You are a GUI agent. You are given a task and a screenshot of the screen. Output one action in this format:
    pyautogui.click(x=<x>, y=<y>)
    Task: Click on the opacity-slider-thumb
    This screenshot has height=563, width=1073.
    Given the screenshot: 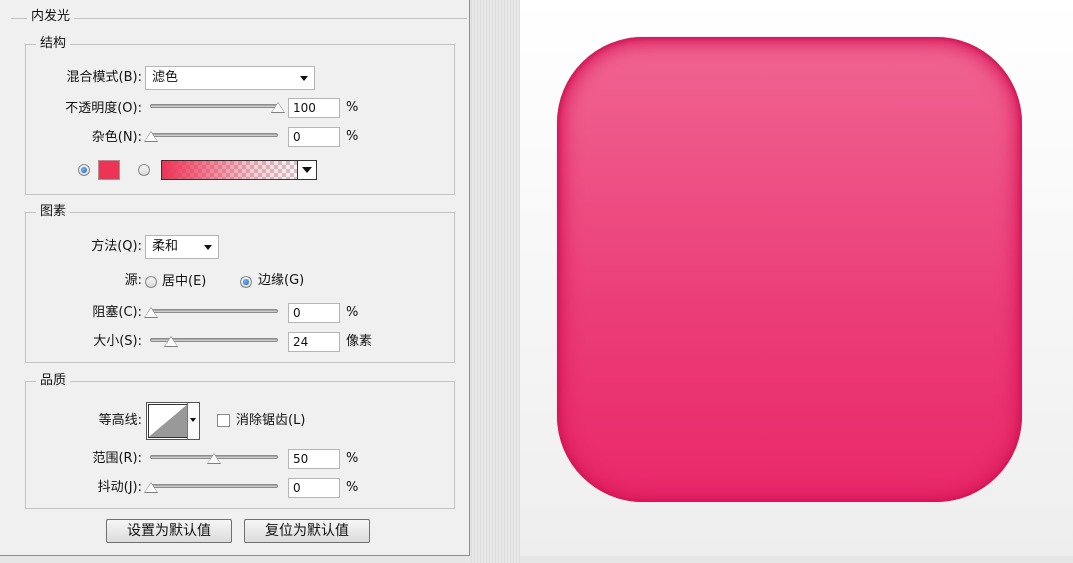 What is the action you would take?
    pyautogui.click(x=278, y=107)
    